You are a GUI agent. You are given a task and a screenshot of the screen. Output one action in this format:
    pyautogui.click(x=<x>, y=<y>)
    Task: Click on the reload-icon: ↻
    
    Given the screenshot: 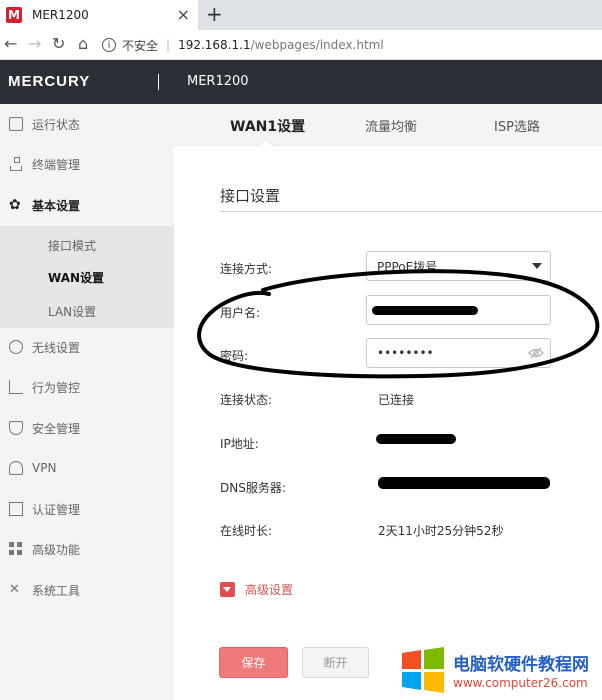 What is the action you would take?
    pyautogui.click(x=58, y=43)
    